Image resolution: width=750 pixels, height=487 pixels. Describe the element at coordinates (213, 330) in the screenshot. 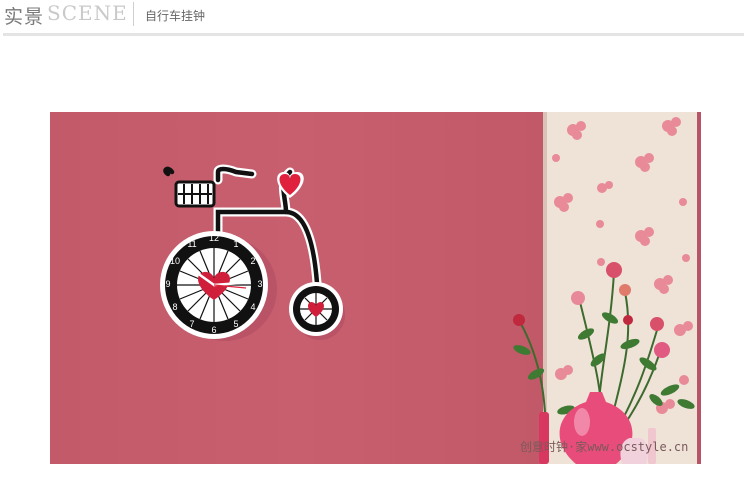

I see `numeral-6: 6` at that location.